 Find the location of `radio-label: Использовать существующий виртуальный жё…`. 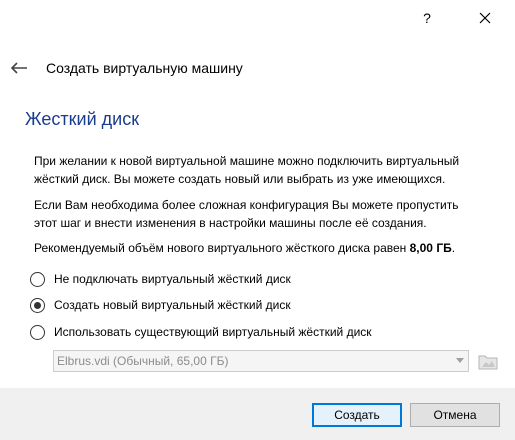

radio-label: Использовать существующий виртуальный жё… is located at coordinates (213, 332).